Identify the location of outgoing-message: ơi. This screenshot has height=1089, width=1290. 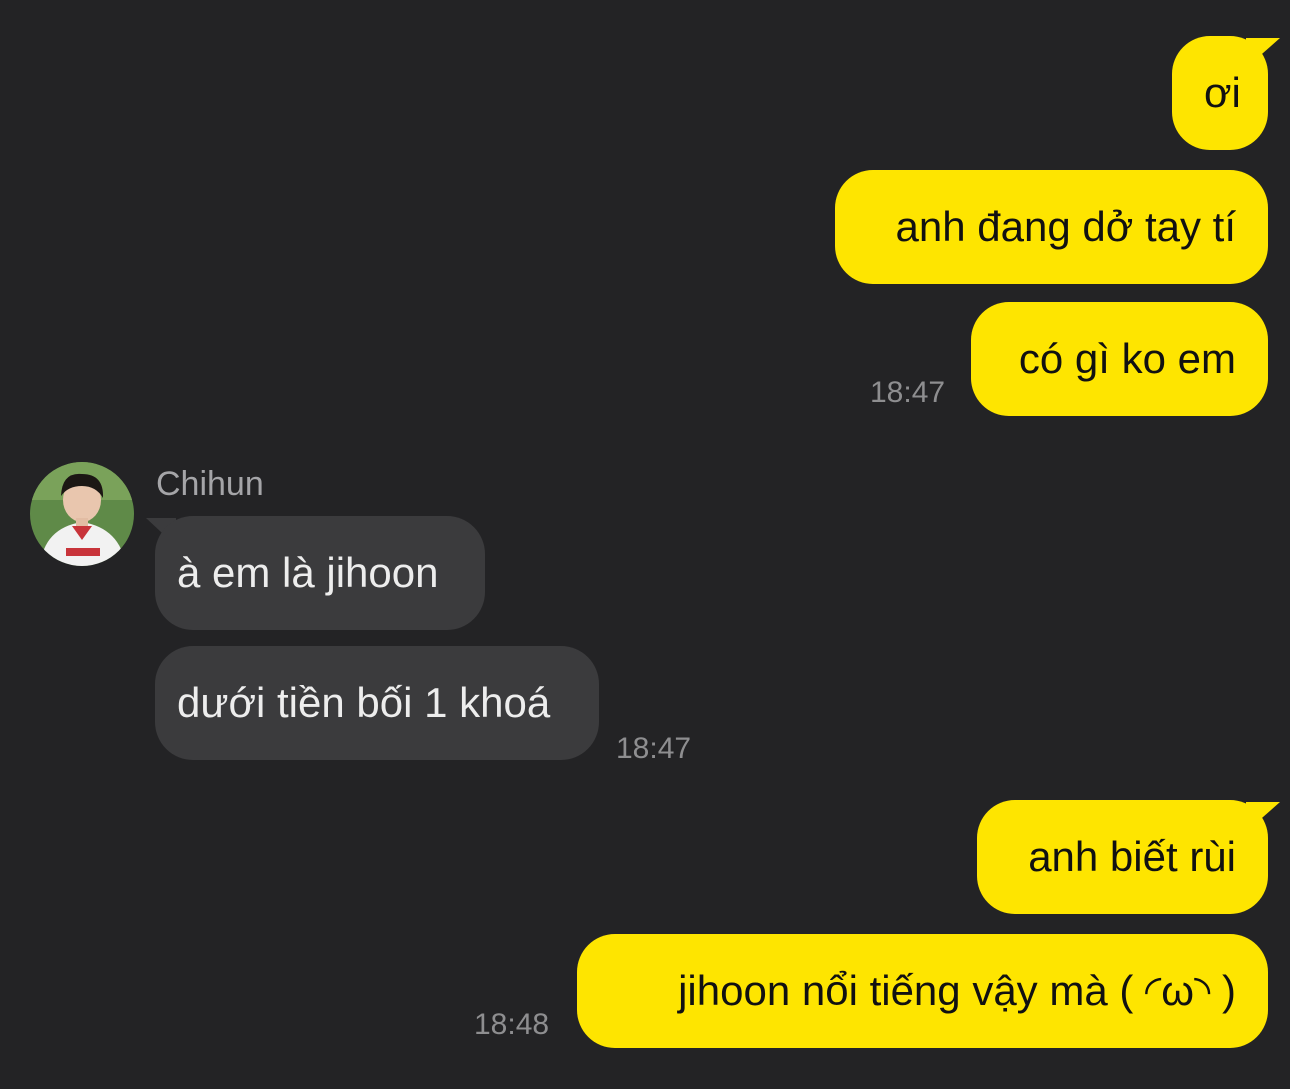
(1220, 93).